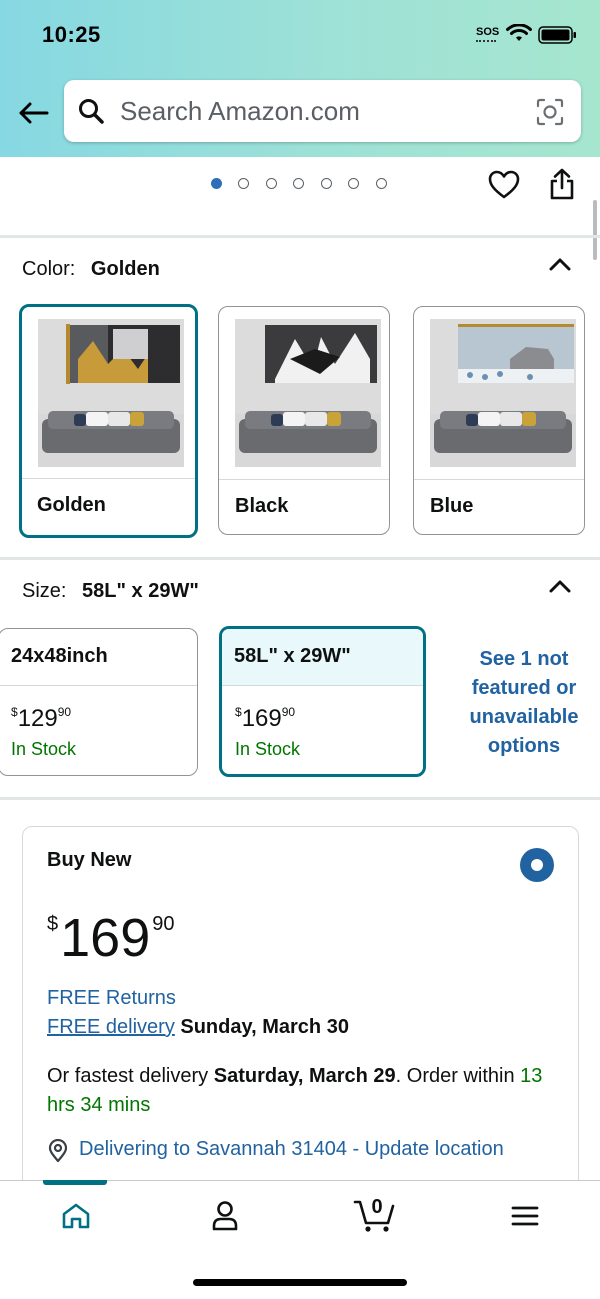 This screenshot has height=1299, width=600. What do you see at coordinates (41, 718) in the screenshot?
I see `size-option-price: $12990` at bounding box center [41, 718].